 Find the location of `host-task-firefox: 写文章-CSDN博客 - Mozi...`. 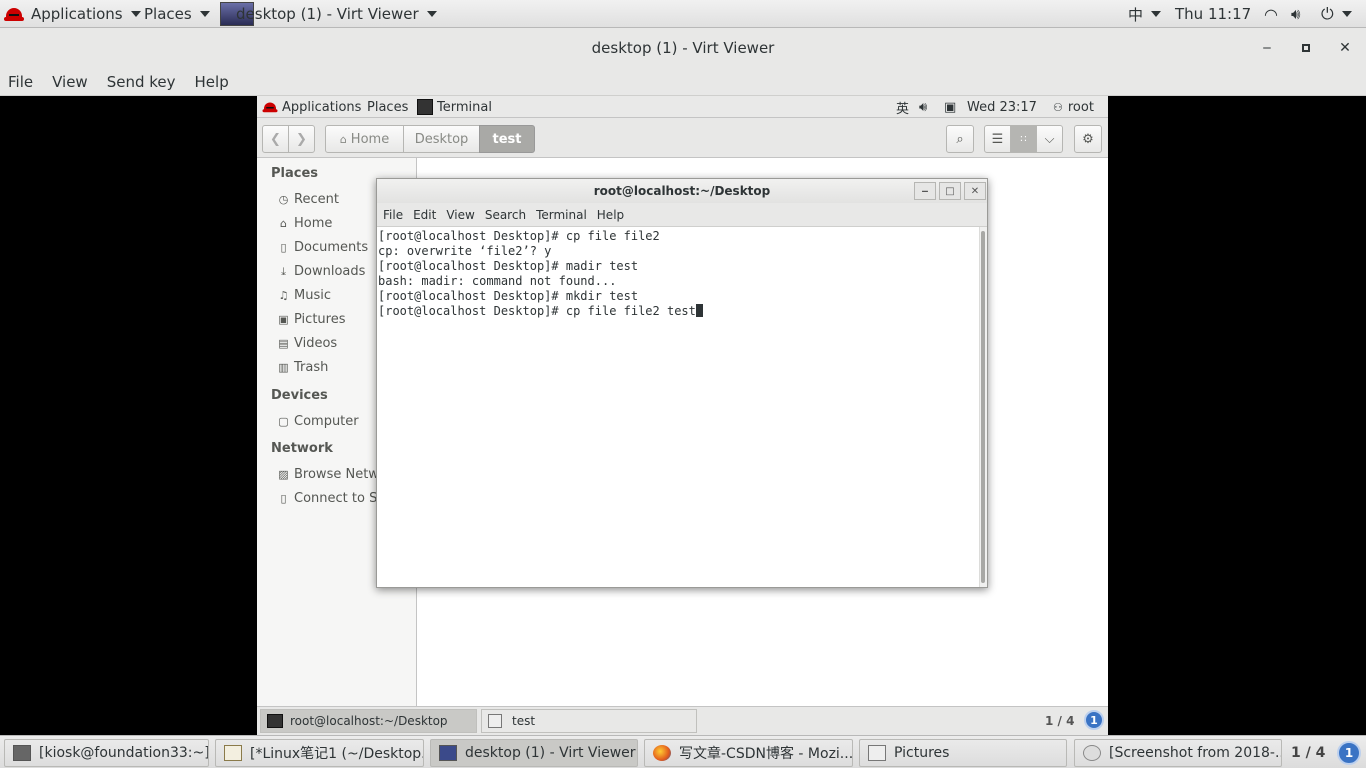

host-task-firefox: 写文章-CSDN博客 - Mozi... is located at coordinates (748, 753).